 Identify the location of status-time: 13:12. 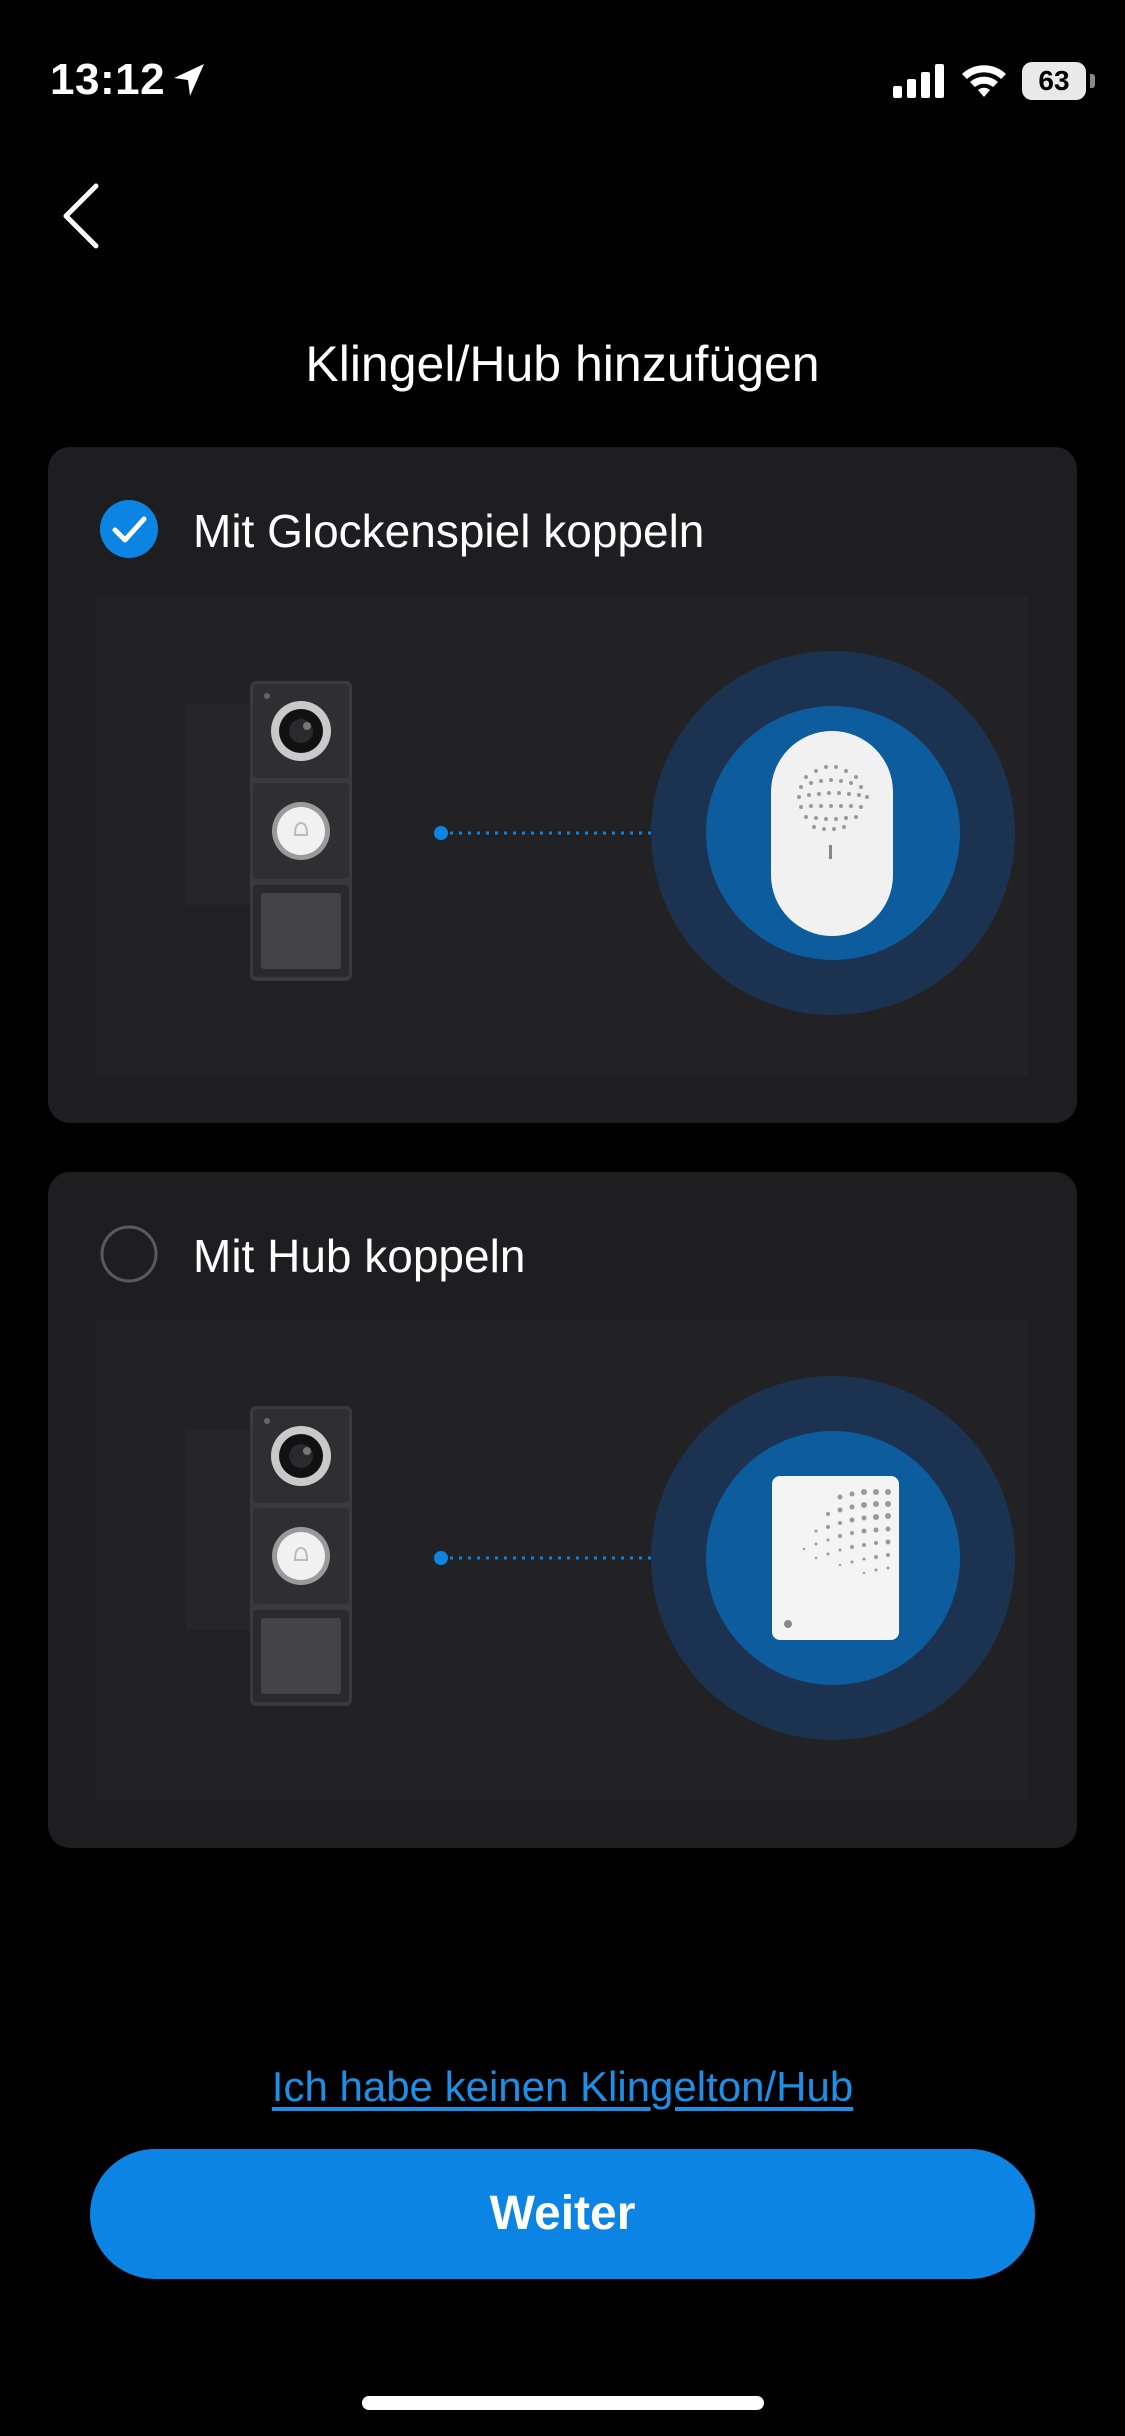
(108, 79).